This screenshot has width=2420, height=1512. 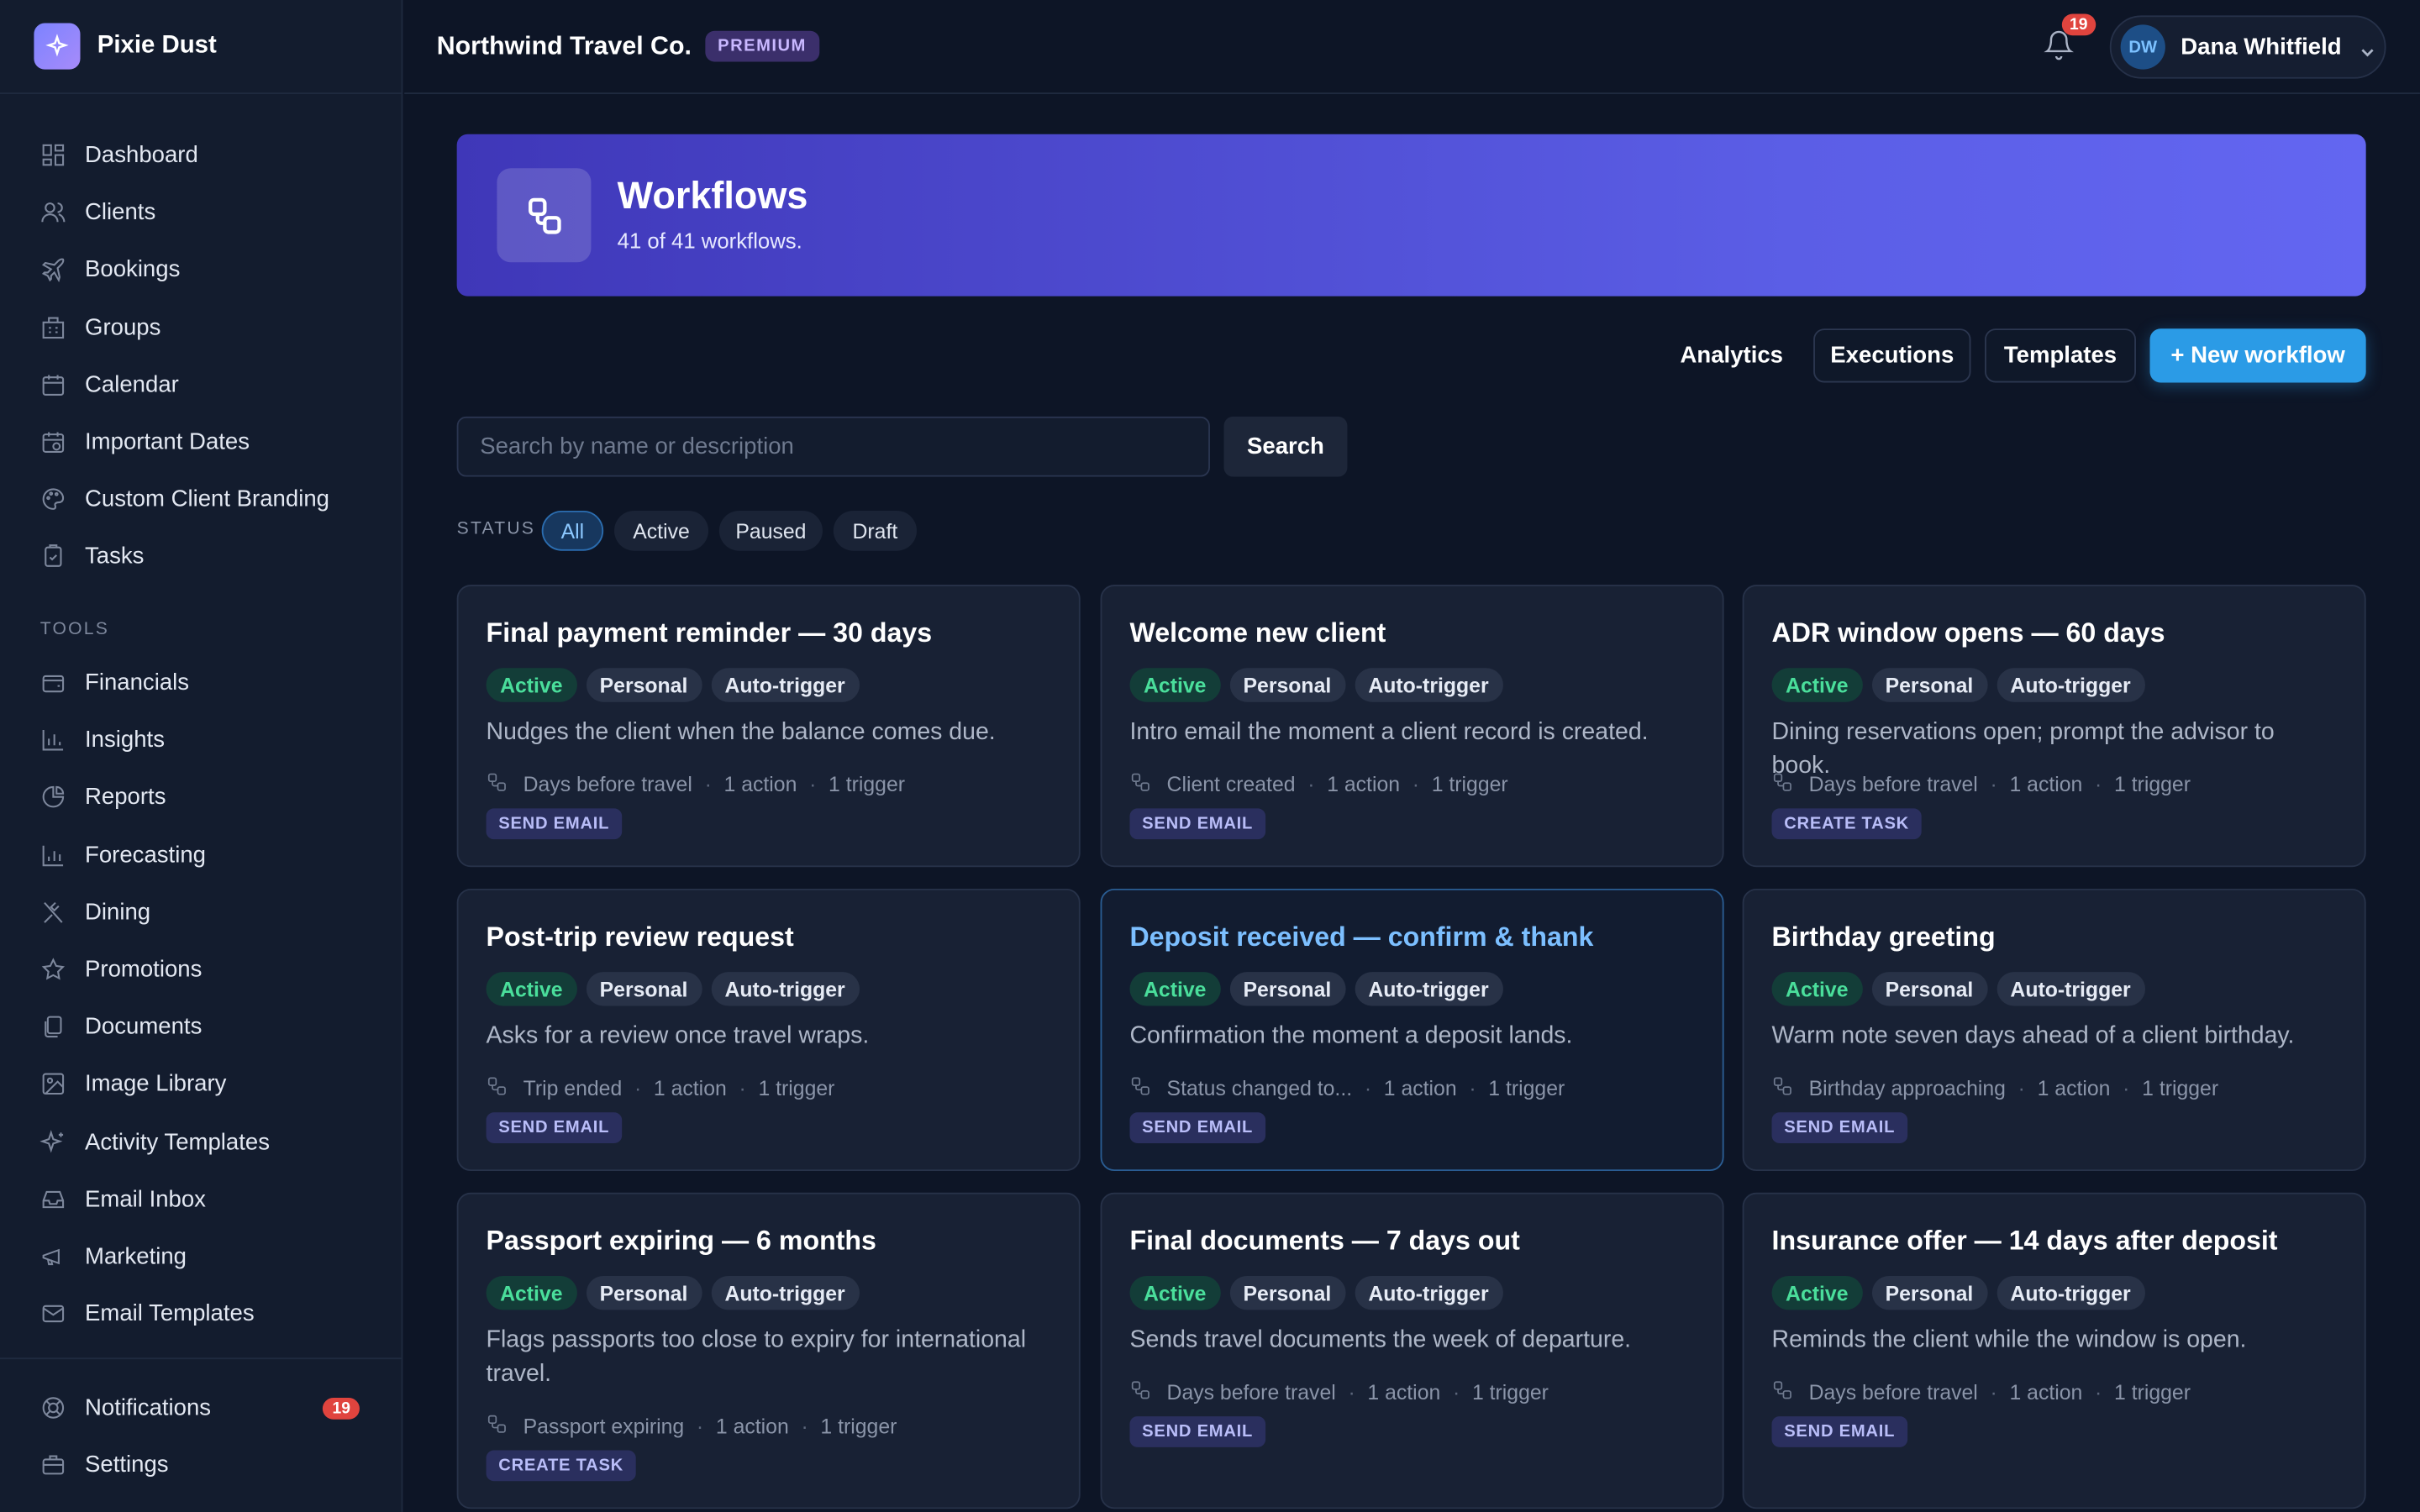 What do you see at coordinates (572, 530) in the screenshot?
I see `filter-chip-all: All` at bounding box center [572, 530].